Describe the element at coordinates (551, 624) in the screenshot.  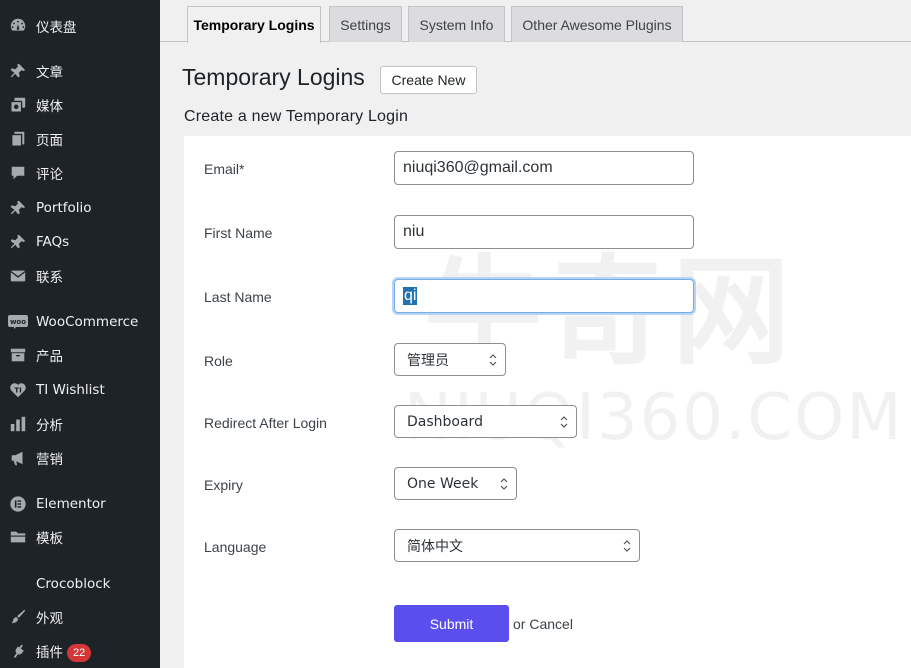
I see `cancel-link: Cancel` at that location.